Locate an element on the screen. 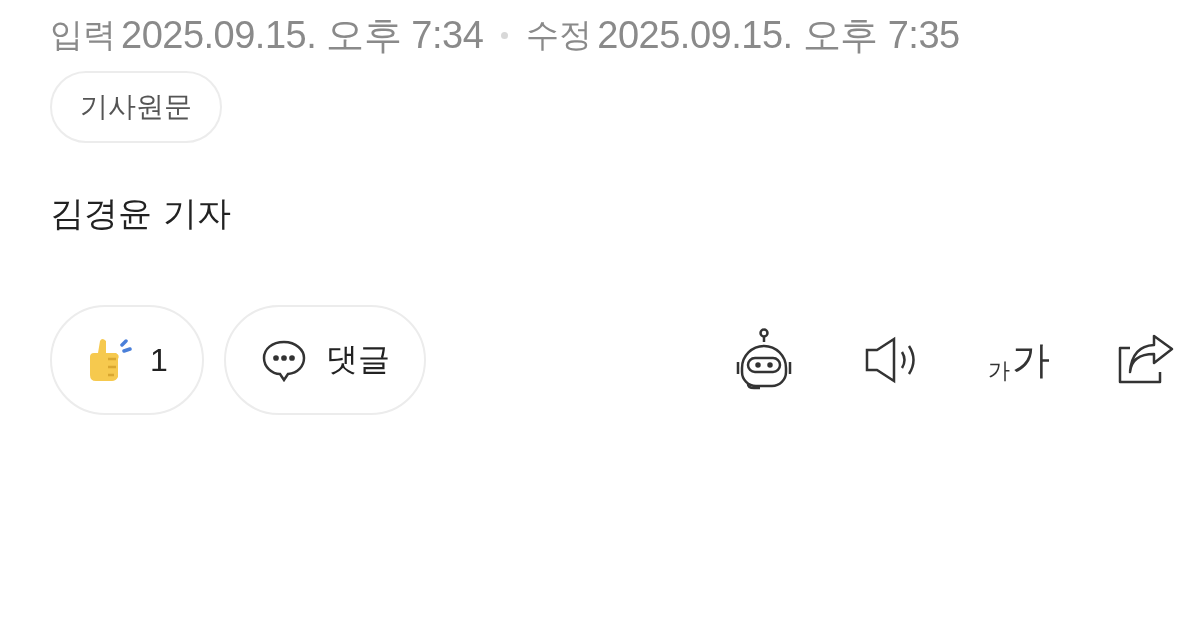 This screenshot has width=1200, height=630. share-button is located at coordinates (1146, 360).